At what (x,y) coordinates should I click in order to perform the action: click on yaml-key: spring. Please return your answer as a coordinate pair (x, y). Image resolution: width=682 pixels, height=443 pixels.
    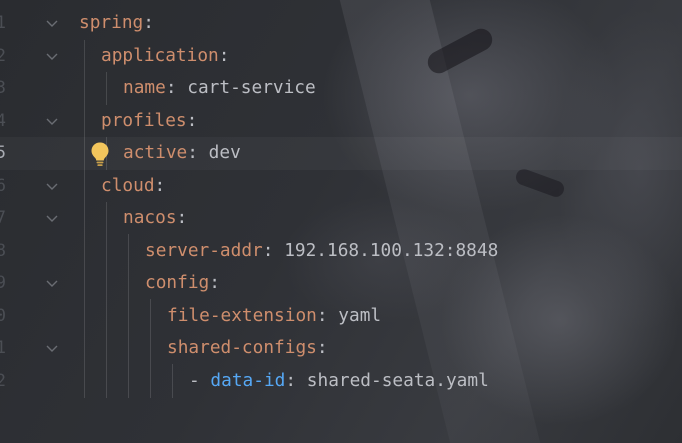
    Looking at the image, I should click on (111, 22).